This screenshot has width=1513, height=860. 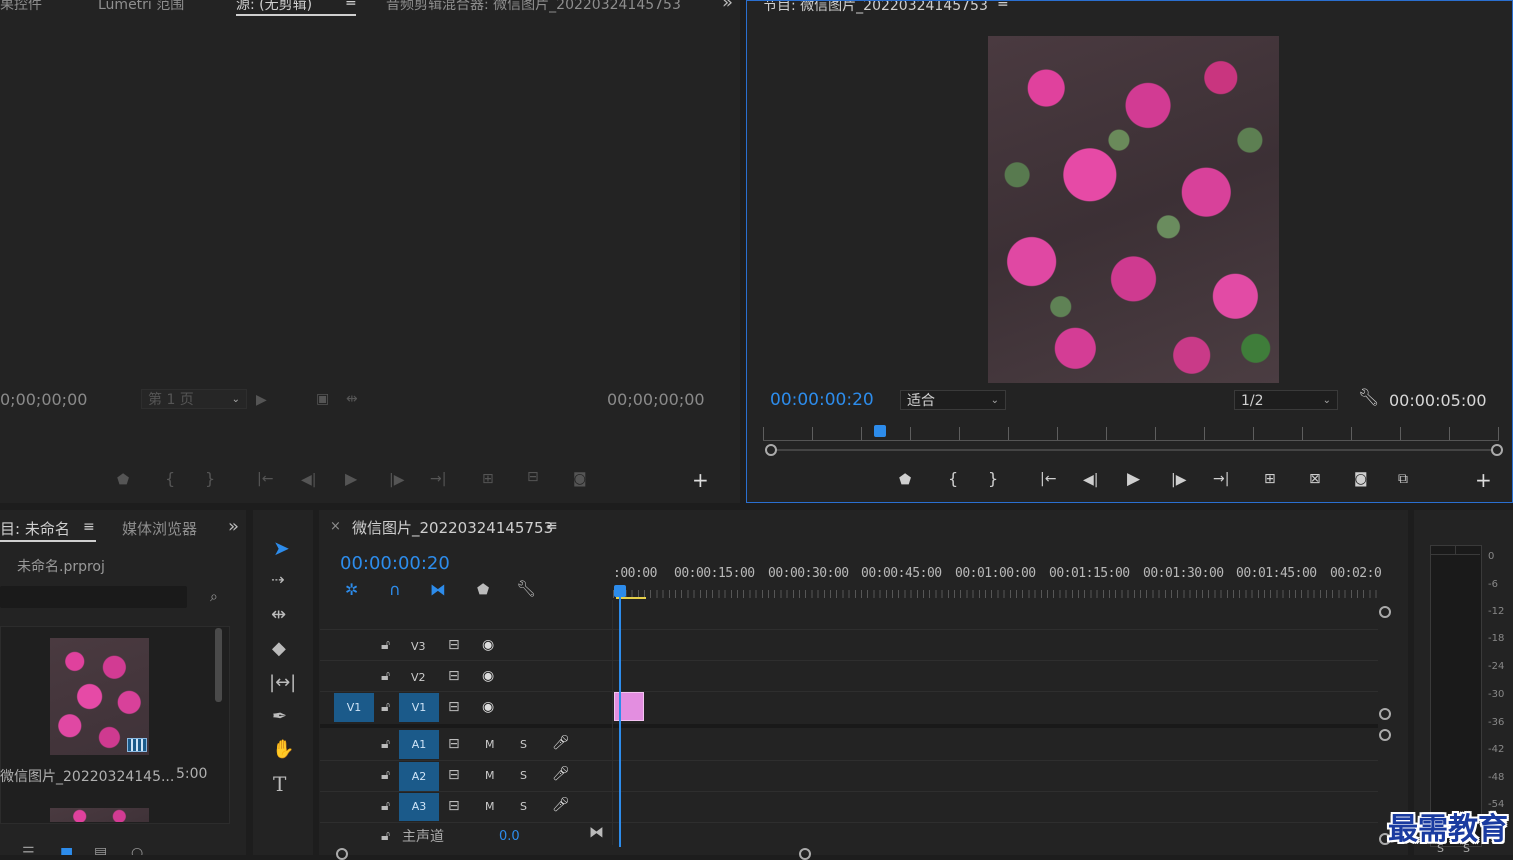 I want to click on tab-source: 源: (无剪辑), so click(x=274, y=7).